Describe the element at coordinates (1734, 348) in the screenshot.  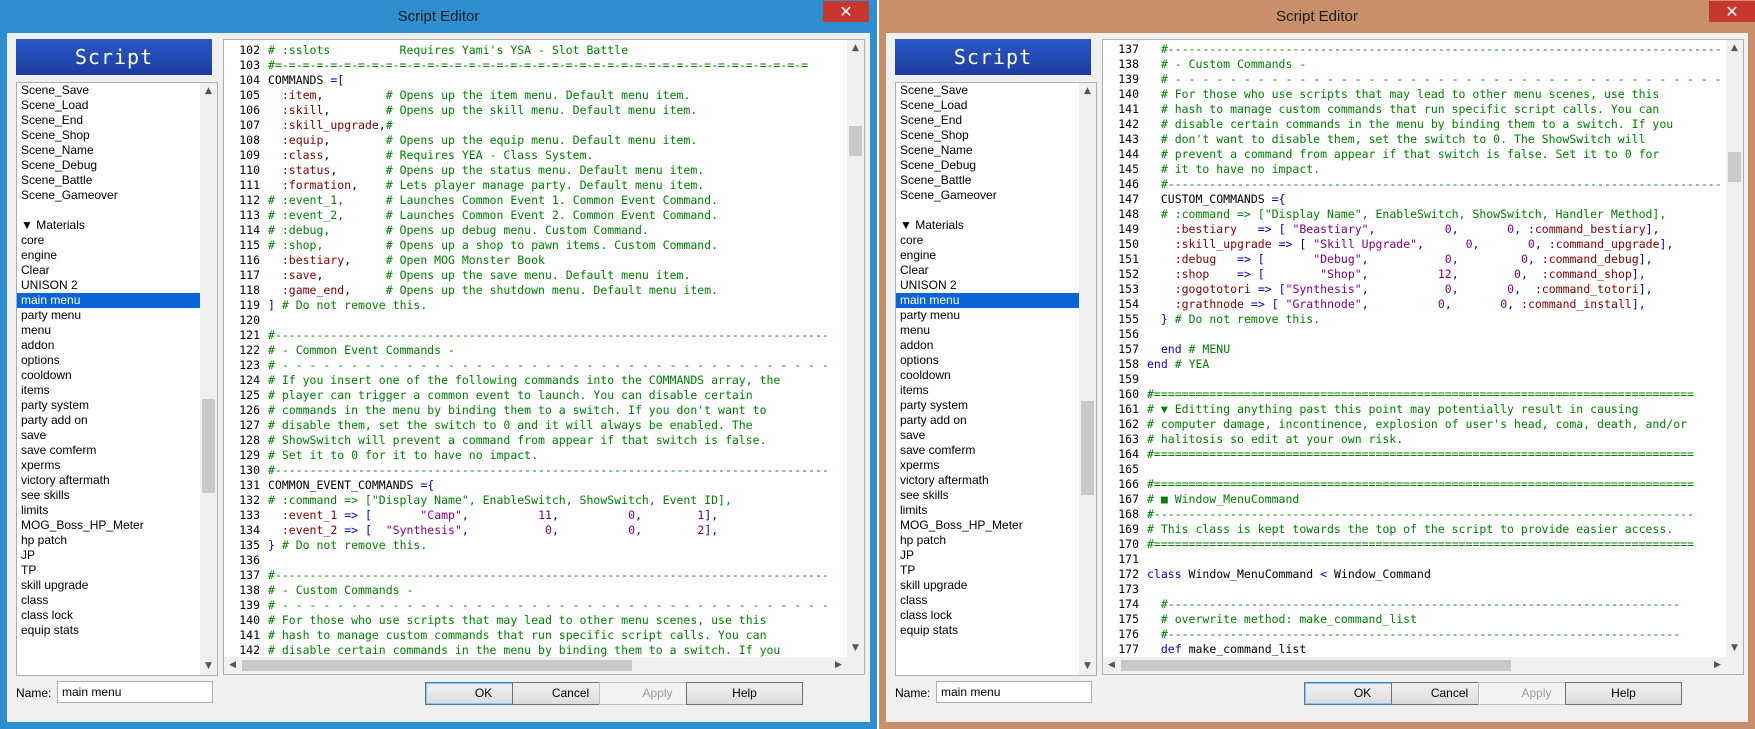
I see `editor-vertical-scrollbar: ▲ ▼` at that location.